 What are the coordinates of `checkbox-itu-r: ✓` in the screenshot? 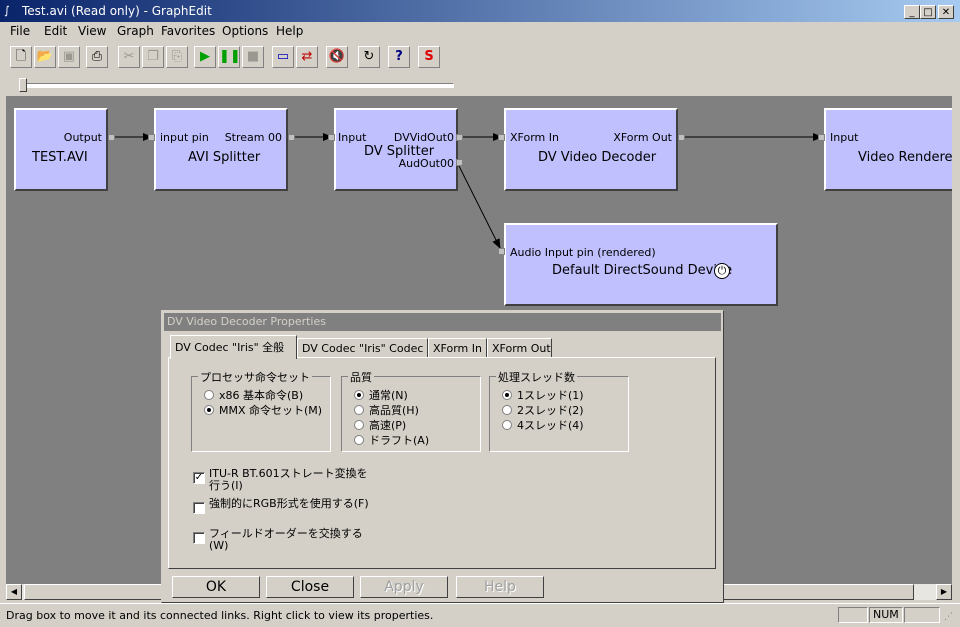 It's located at (199, 478).